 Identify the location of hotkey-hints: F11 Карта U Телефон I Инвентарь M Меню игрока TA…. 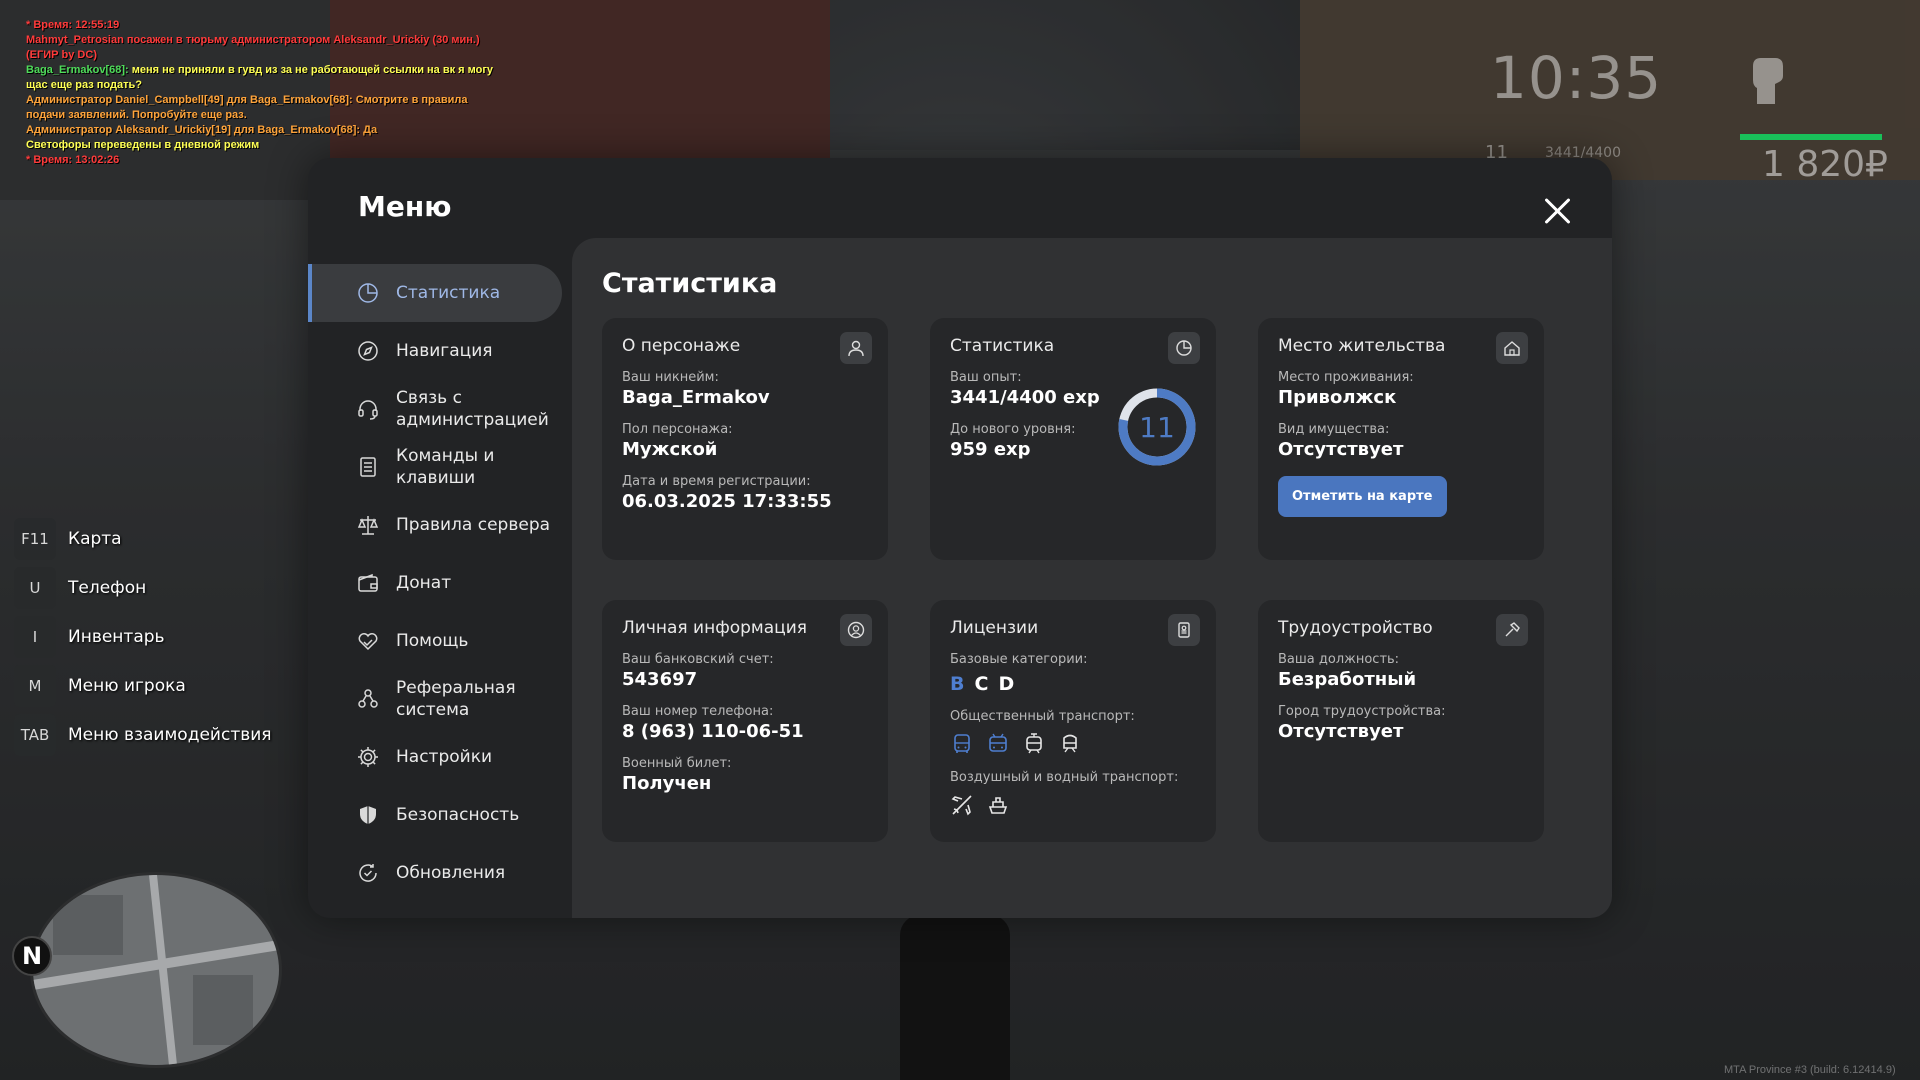
(143, 640).